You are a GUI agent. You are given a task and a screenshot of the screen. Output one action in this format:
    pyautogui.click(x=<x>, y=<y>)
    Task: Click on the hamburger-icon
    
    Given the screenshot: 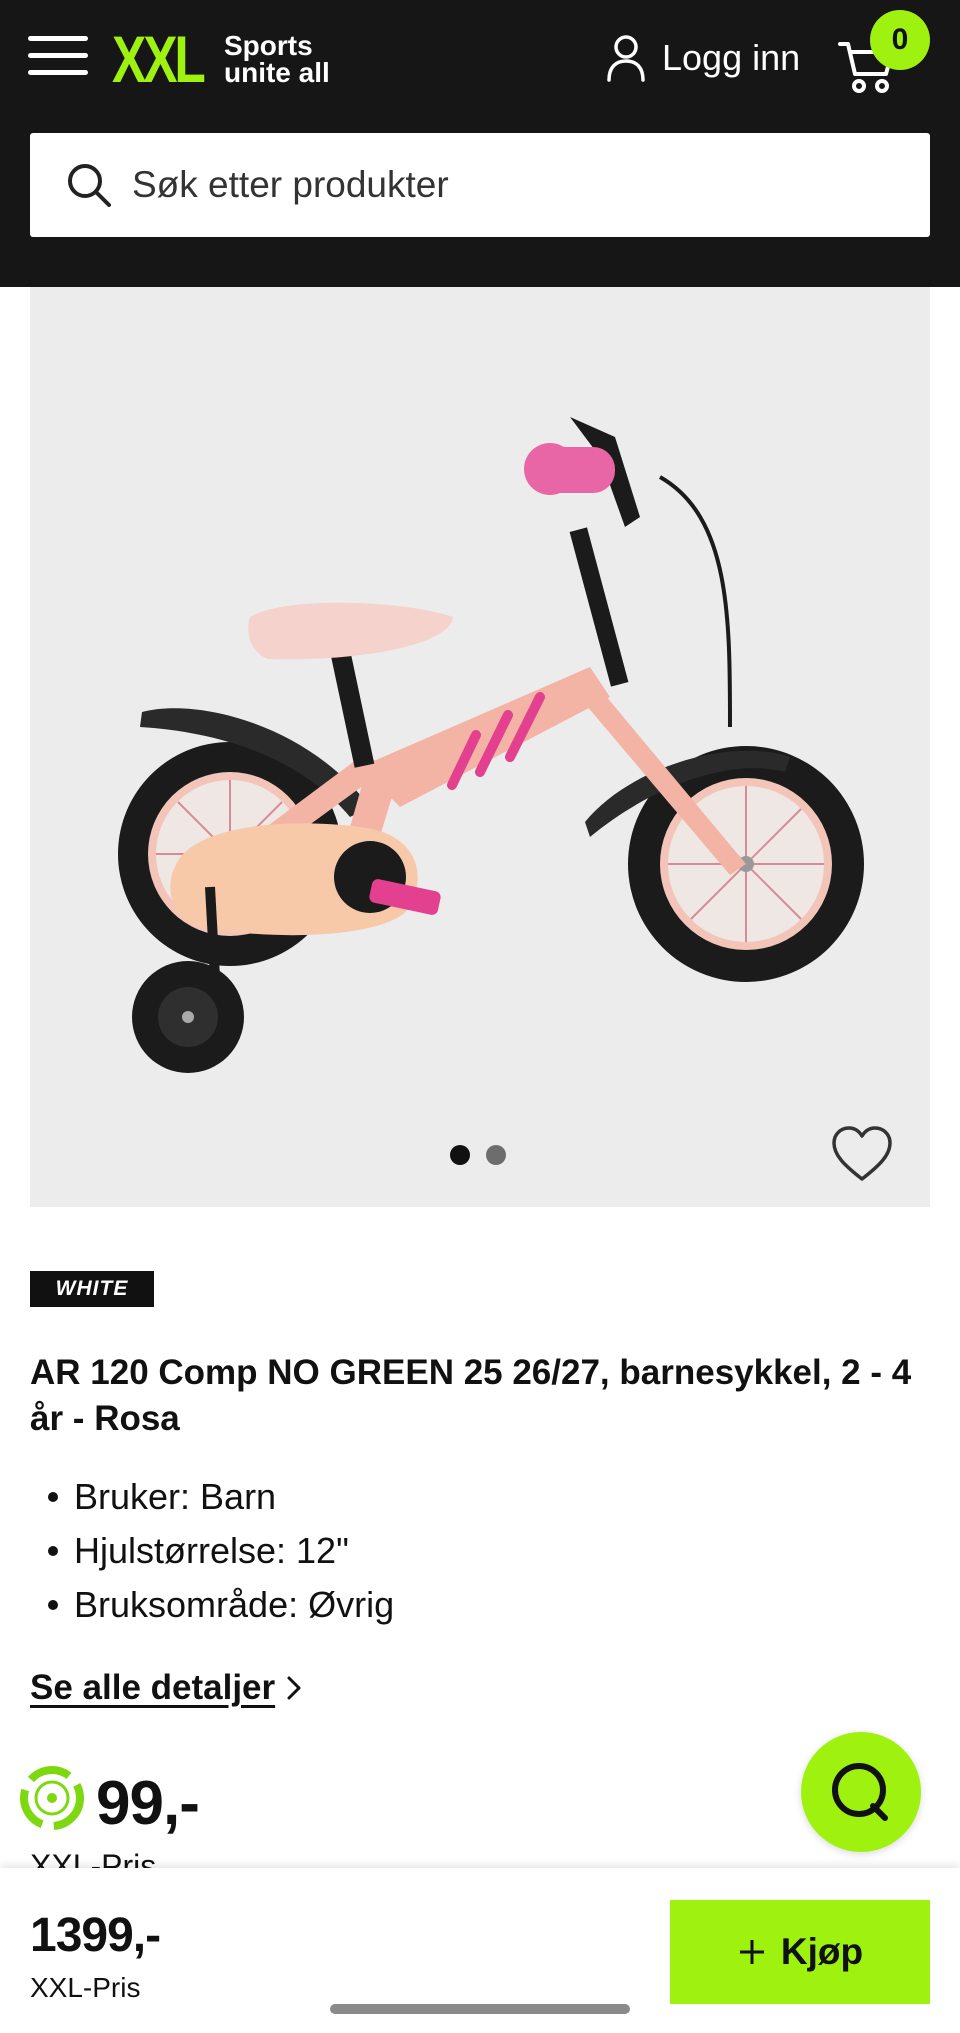 What is the action you would take?
    pyautogui.click(x=58, y=38)
    